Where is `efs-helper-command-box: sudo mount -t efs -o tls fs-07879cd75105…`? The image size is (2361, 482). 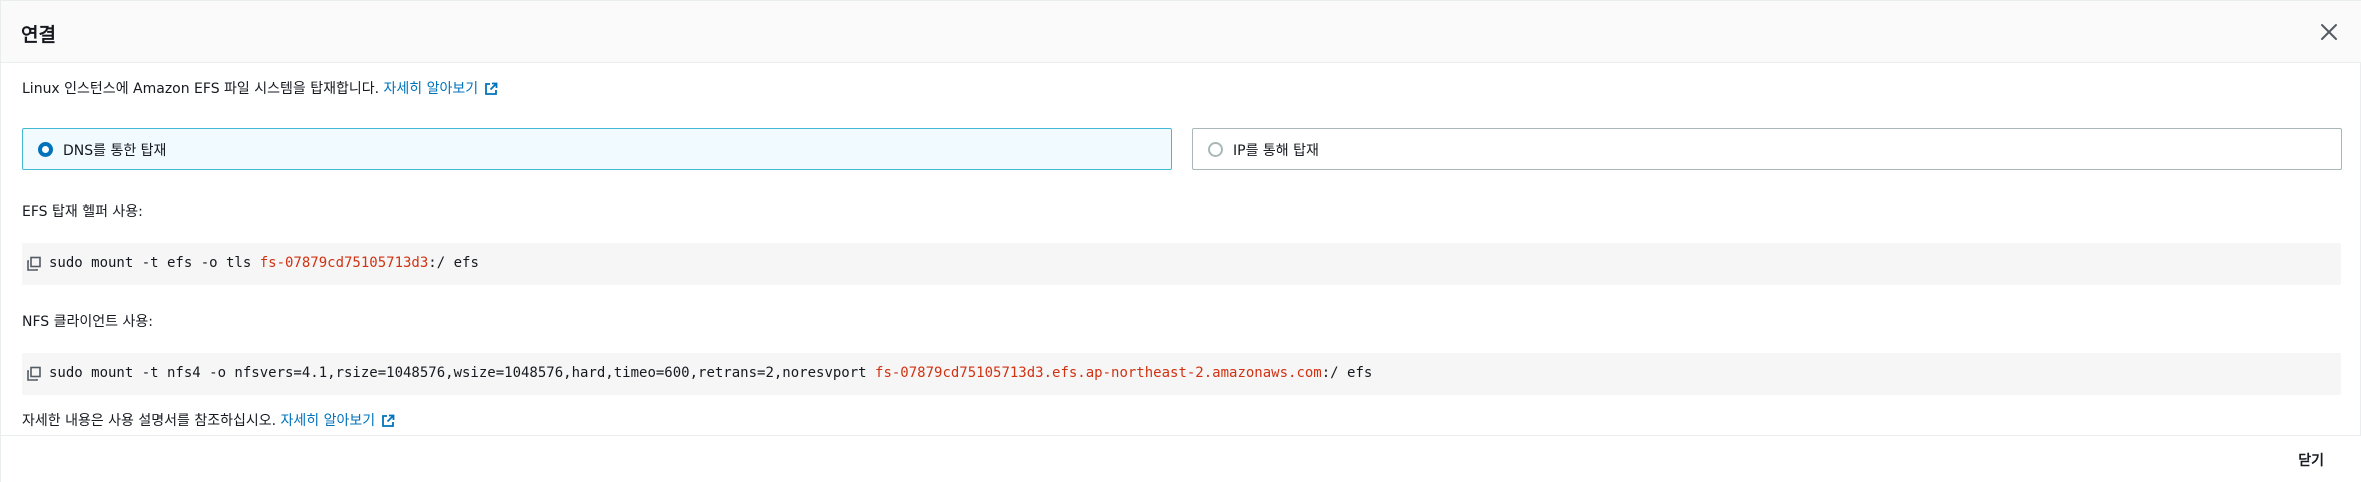 efs-helper-command-box: sudo mount -t efs -o tls fs-07879cd75105… is located at coordinates (1181, 264).